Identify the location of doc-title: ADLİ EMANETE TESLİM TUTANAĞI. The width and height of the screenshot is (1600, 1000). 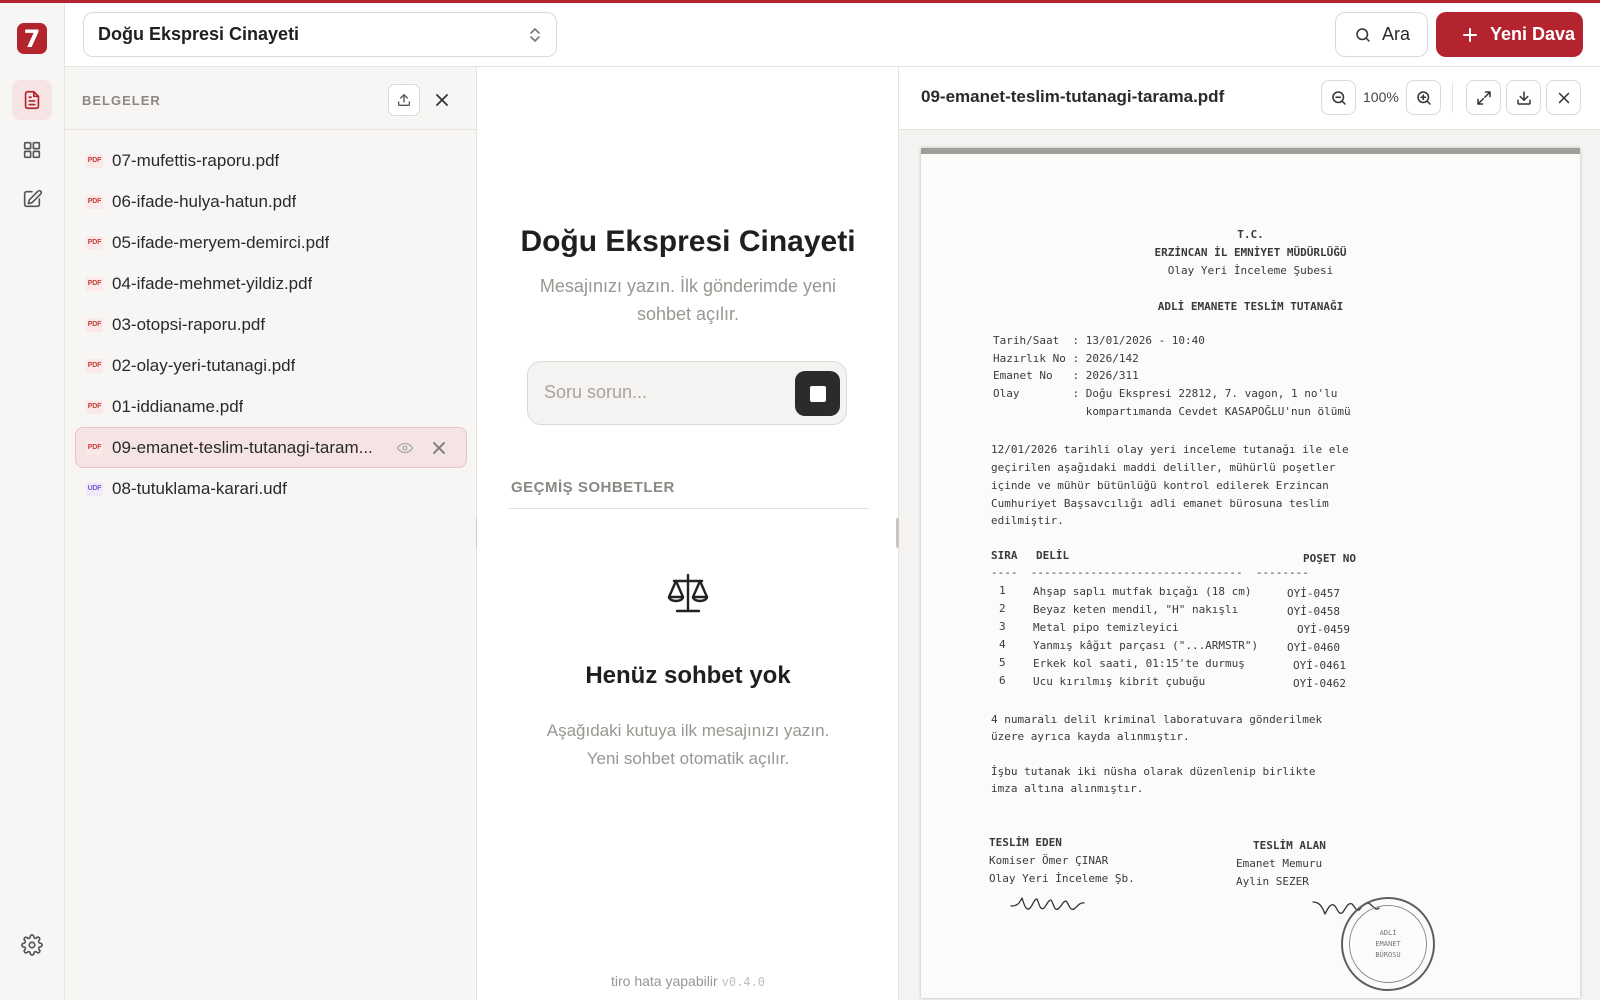
(1250, 306).